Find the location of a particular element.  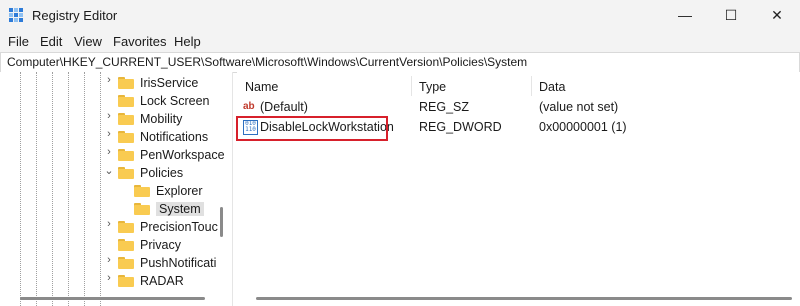

value-data: 0x00000001 (1) is located at coordinates (583, 127).